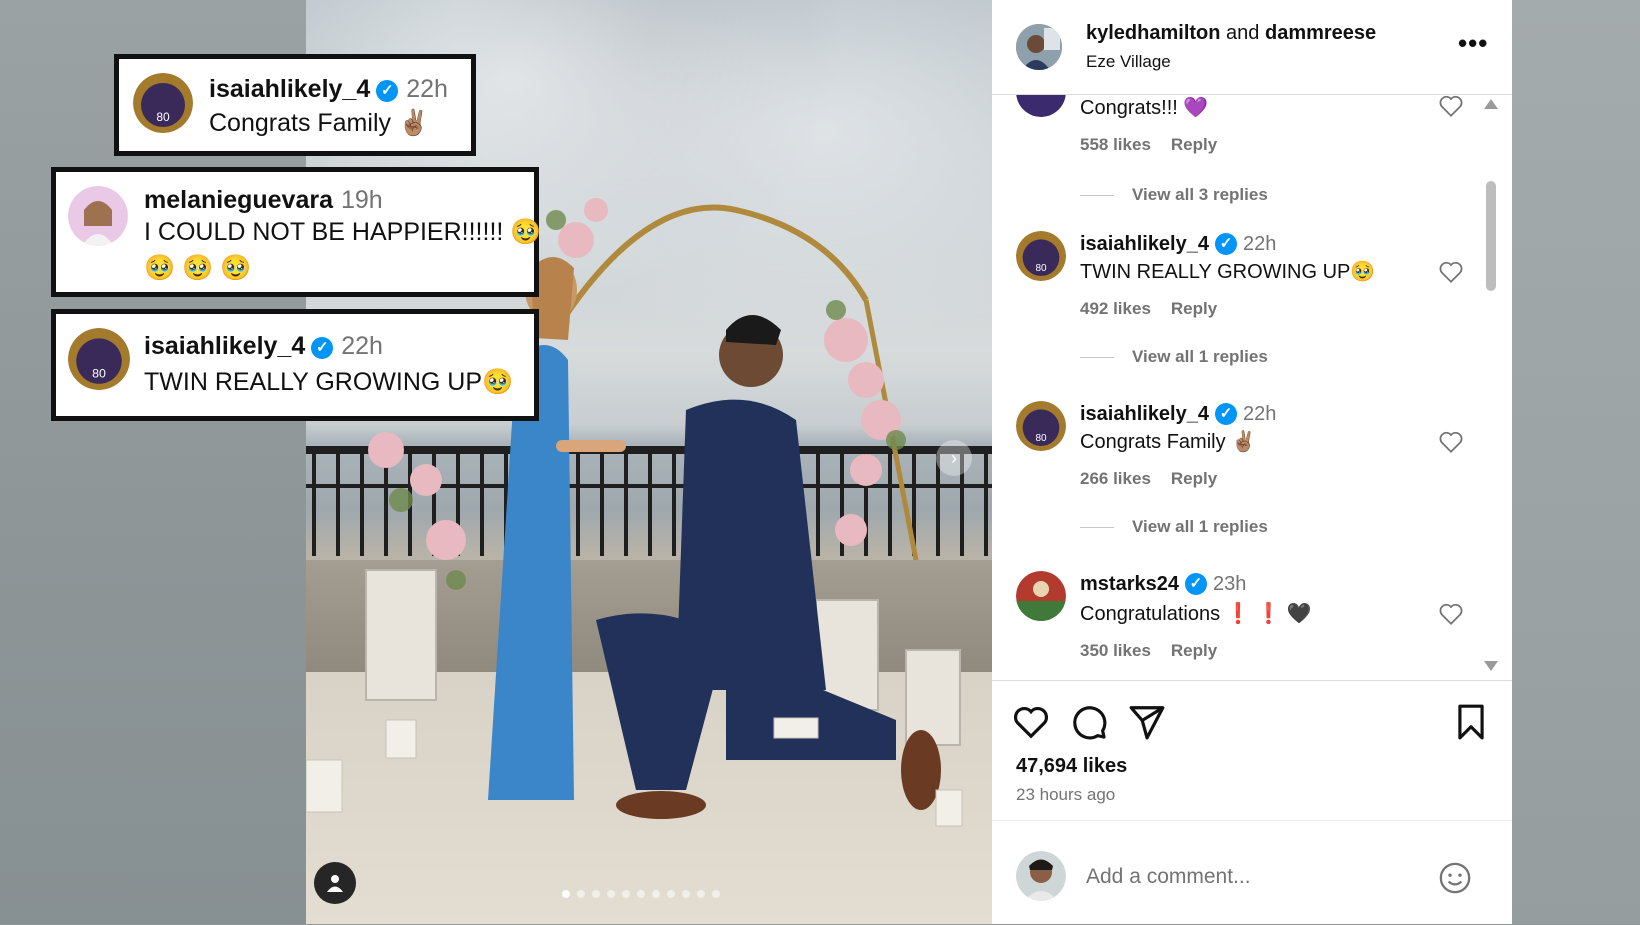  I want to click on chevron-right-icon: ›, so click(954, 457).